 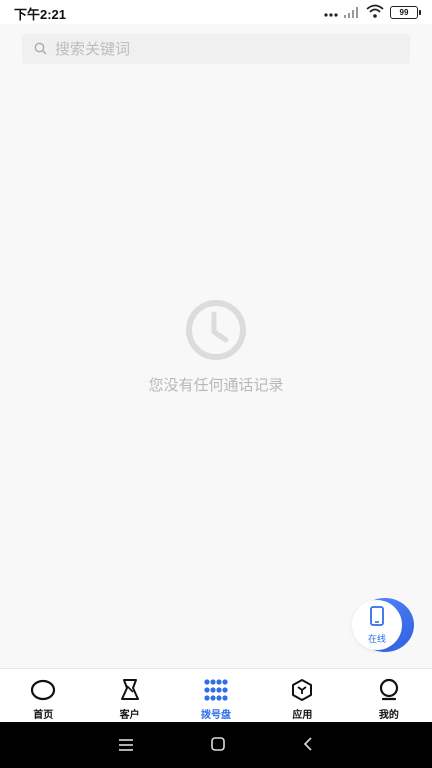 I want to click on status-icons: 99, so click(x=372, y=12).